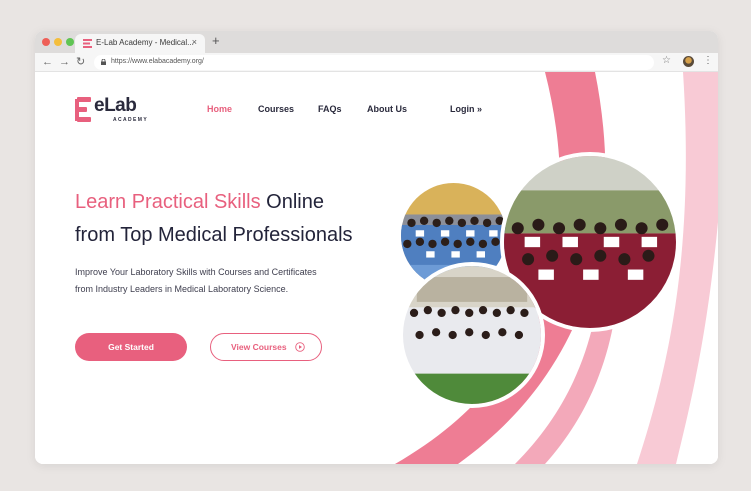  Describe the element at coordinates (376, 42) in the screenshot. I see `tab-bar: E-Lab Academy - Medical... × +` at that location.